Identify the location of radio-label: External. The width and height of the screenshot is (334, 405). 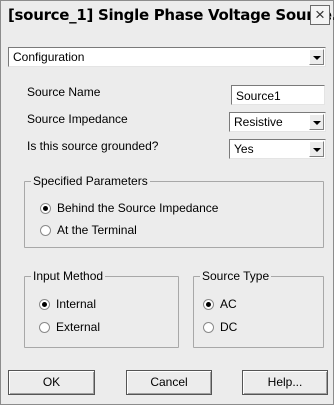
(78, 327).